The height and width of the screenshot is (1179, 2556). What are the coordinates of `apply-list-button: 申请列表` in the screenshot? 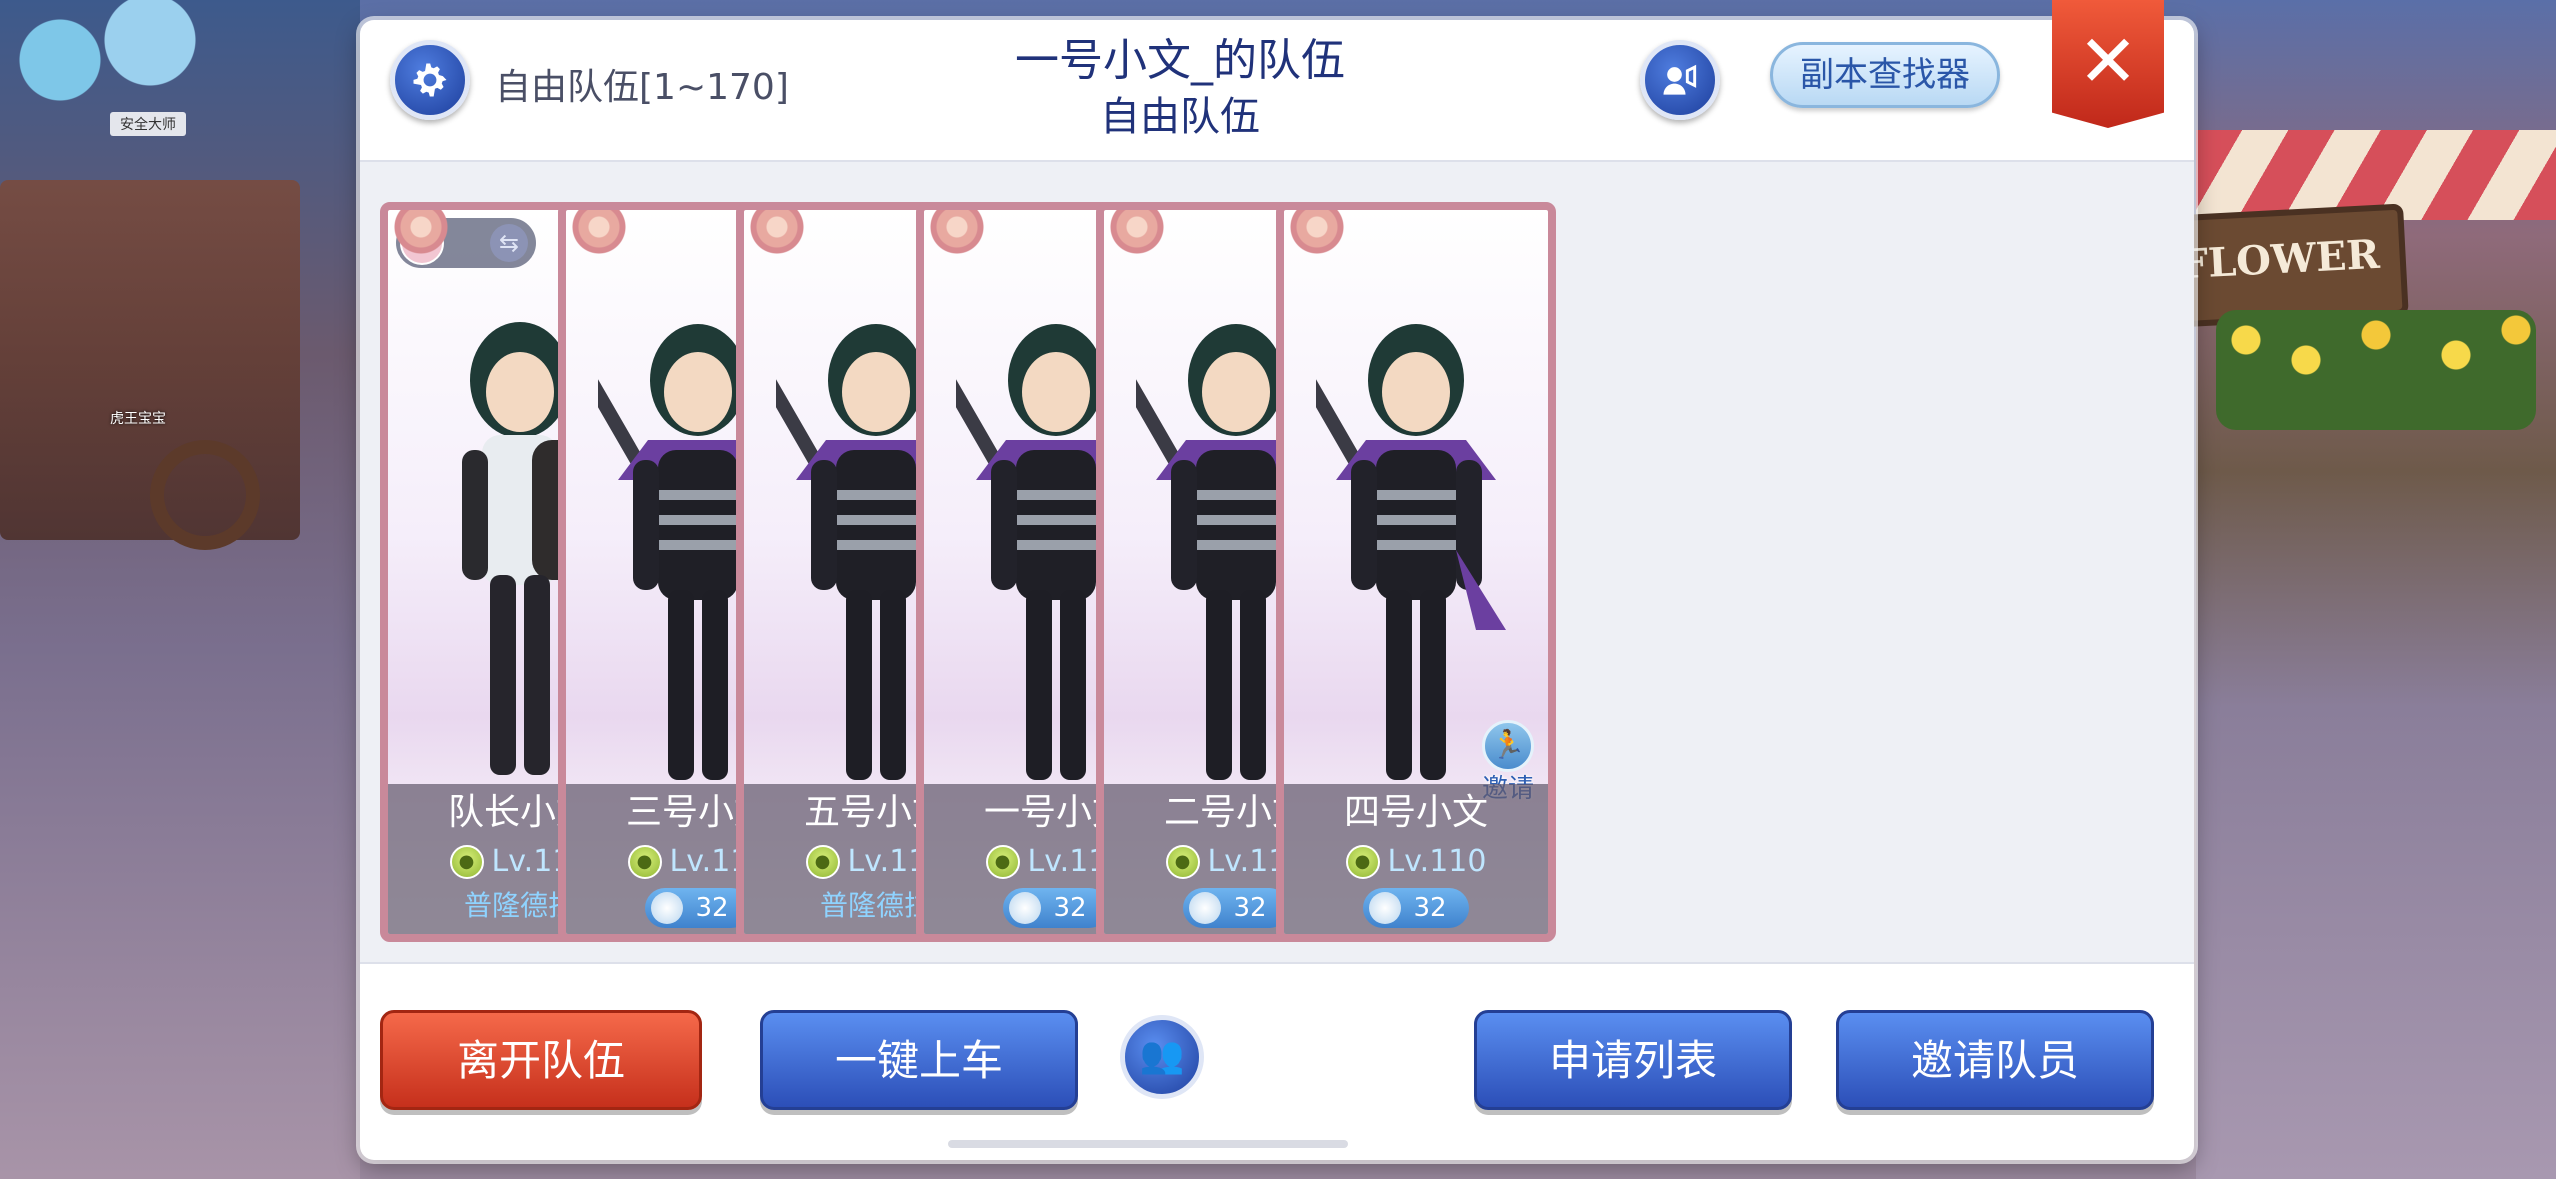 It's located at (1633, 1060).